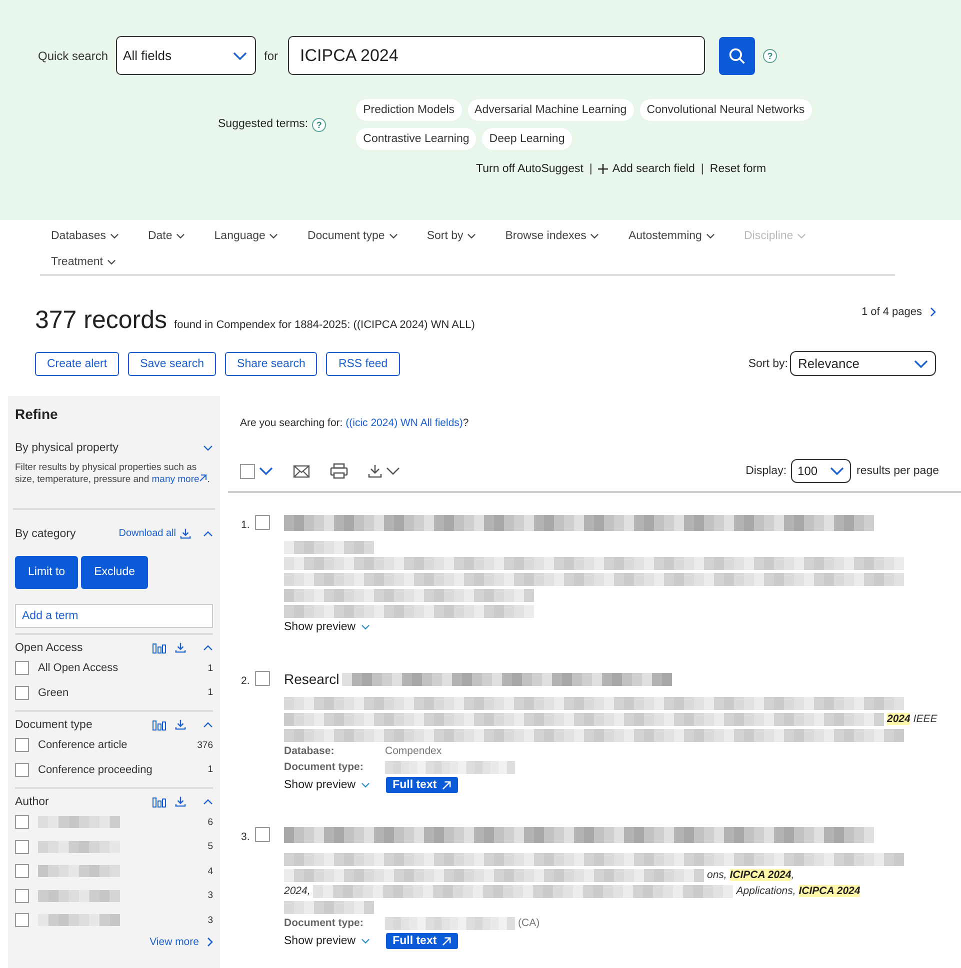 Image resolution: width=961 pixels, height=968 pixels. What do you see at coordinates (416, 139) in the screenshot?
I see `suggested-term-chip: Contrastive Learning` at bounding box center [416, 139].